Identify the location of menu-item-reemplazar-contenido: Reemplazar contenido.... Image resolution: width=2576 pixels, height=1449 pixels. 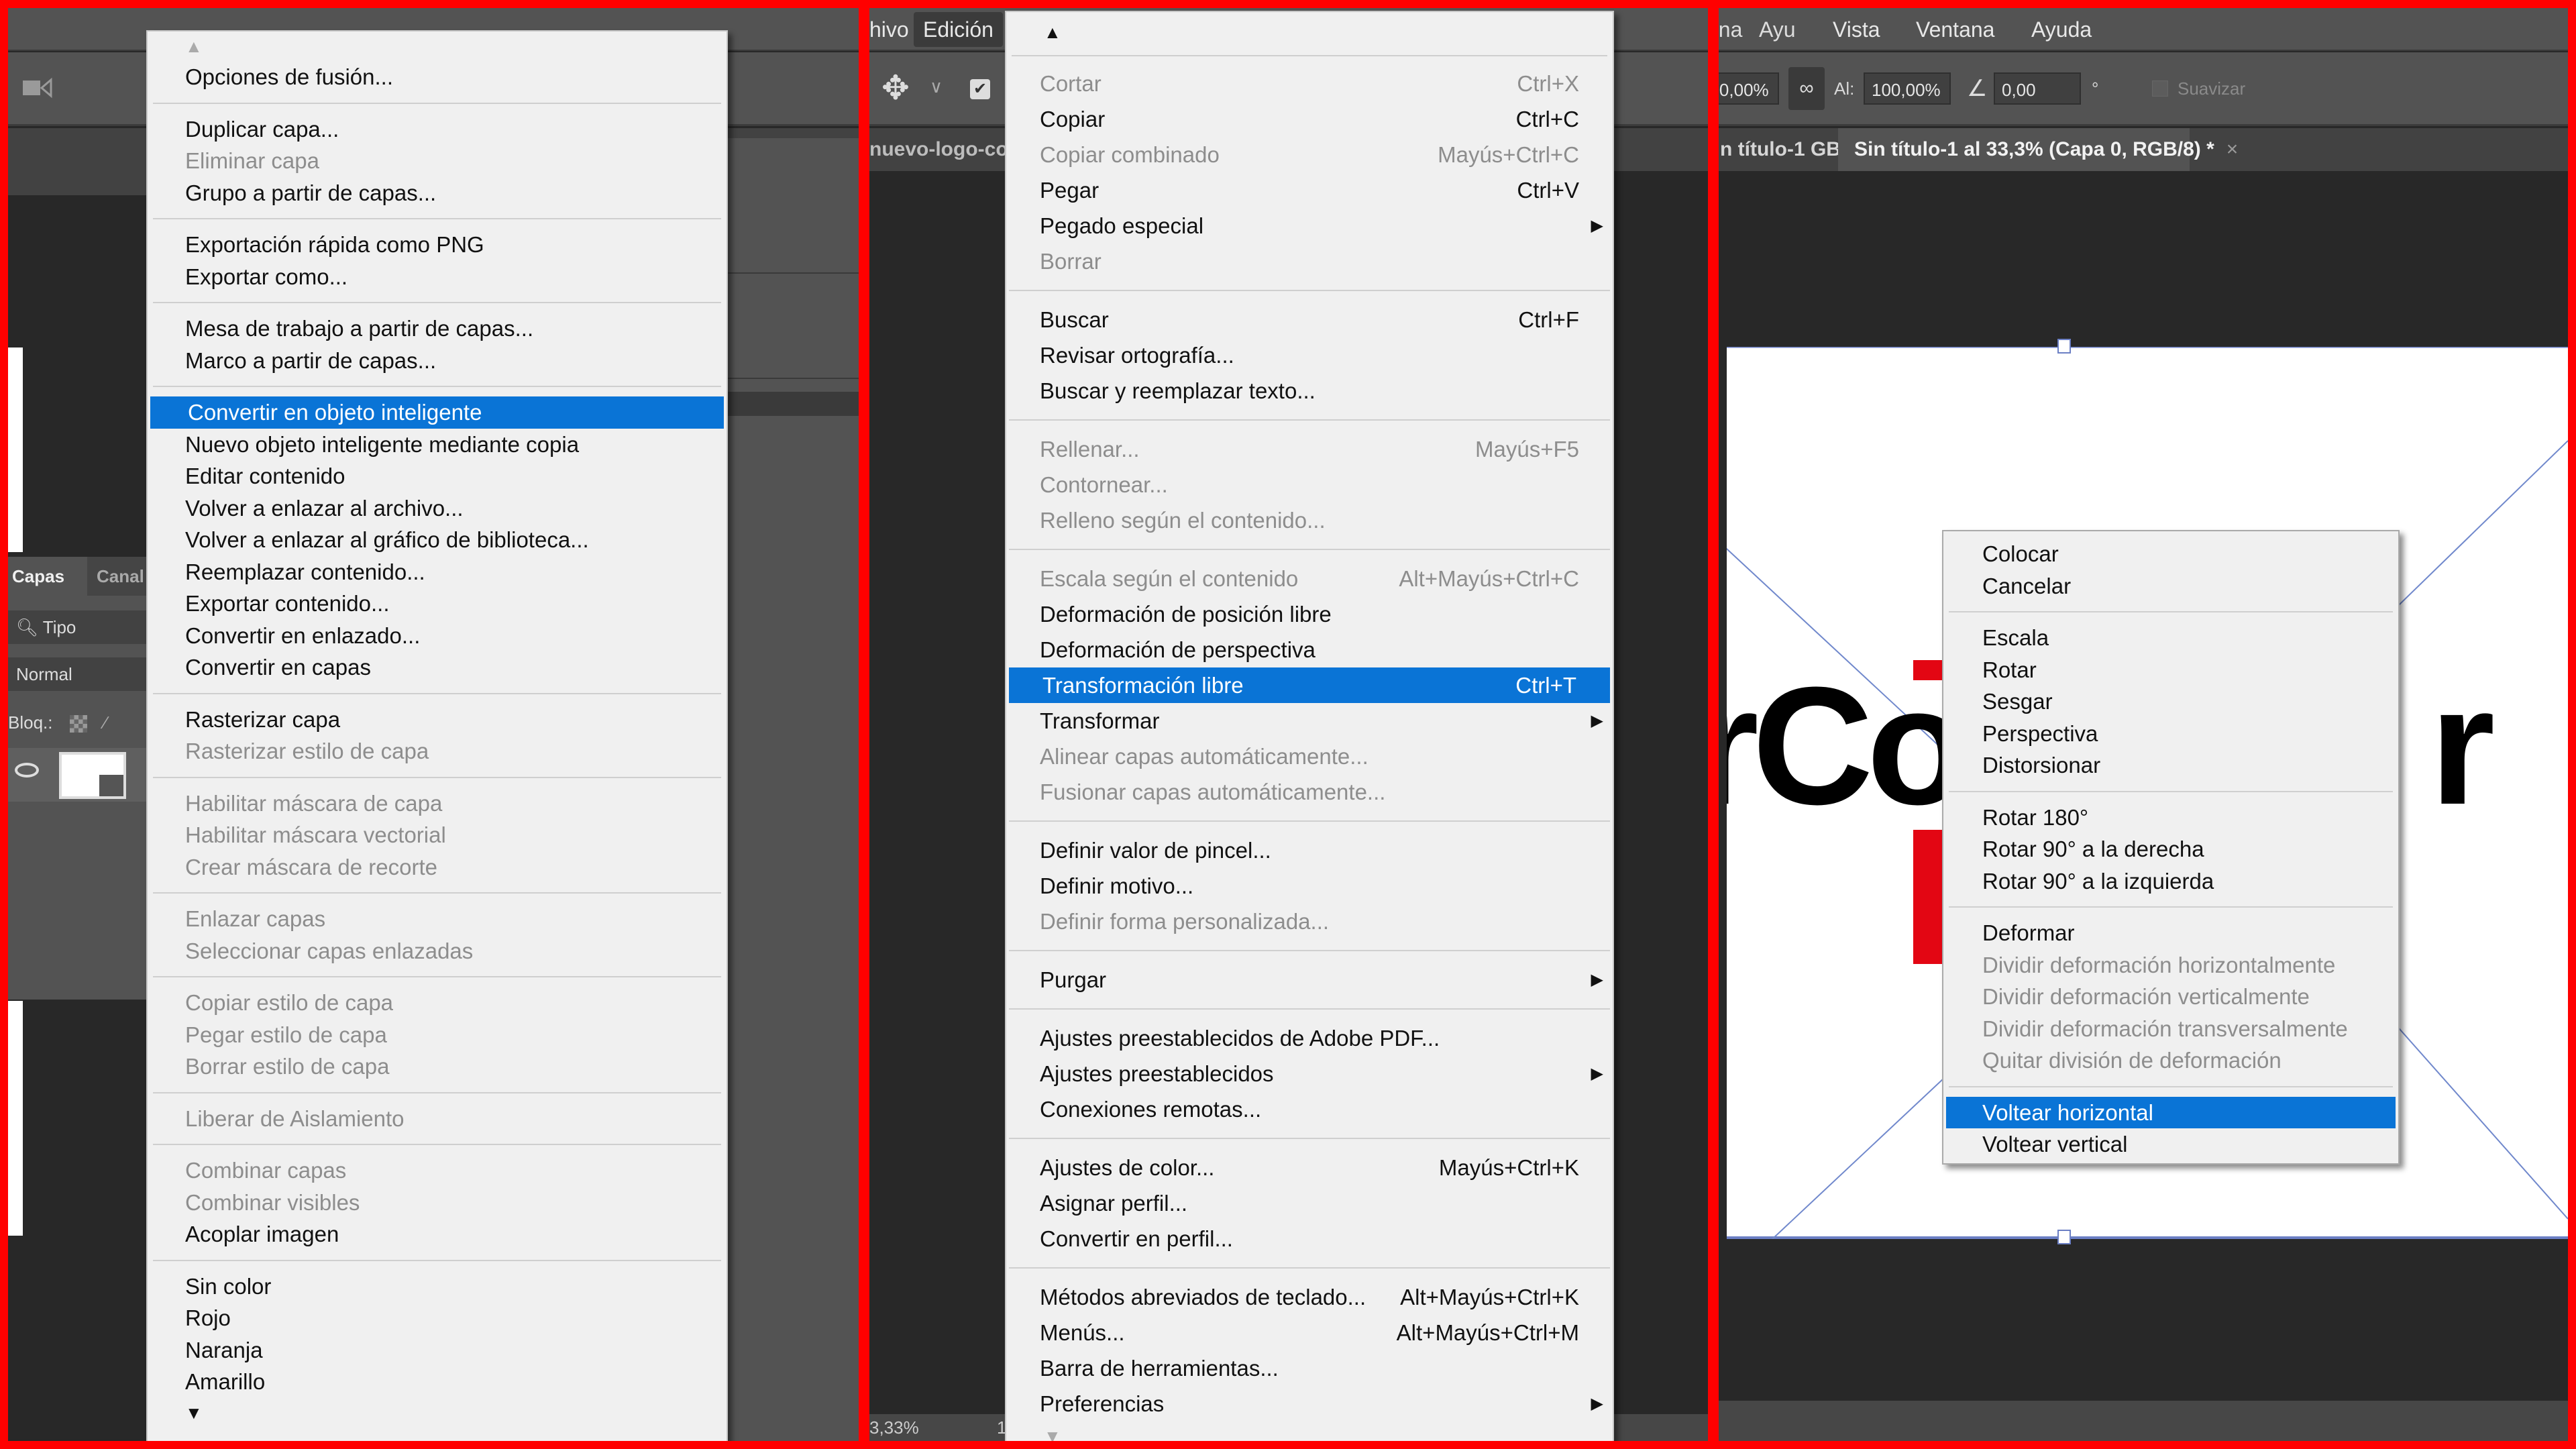
(437, 572).